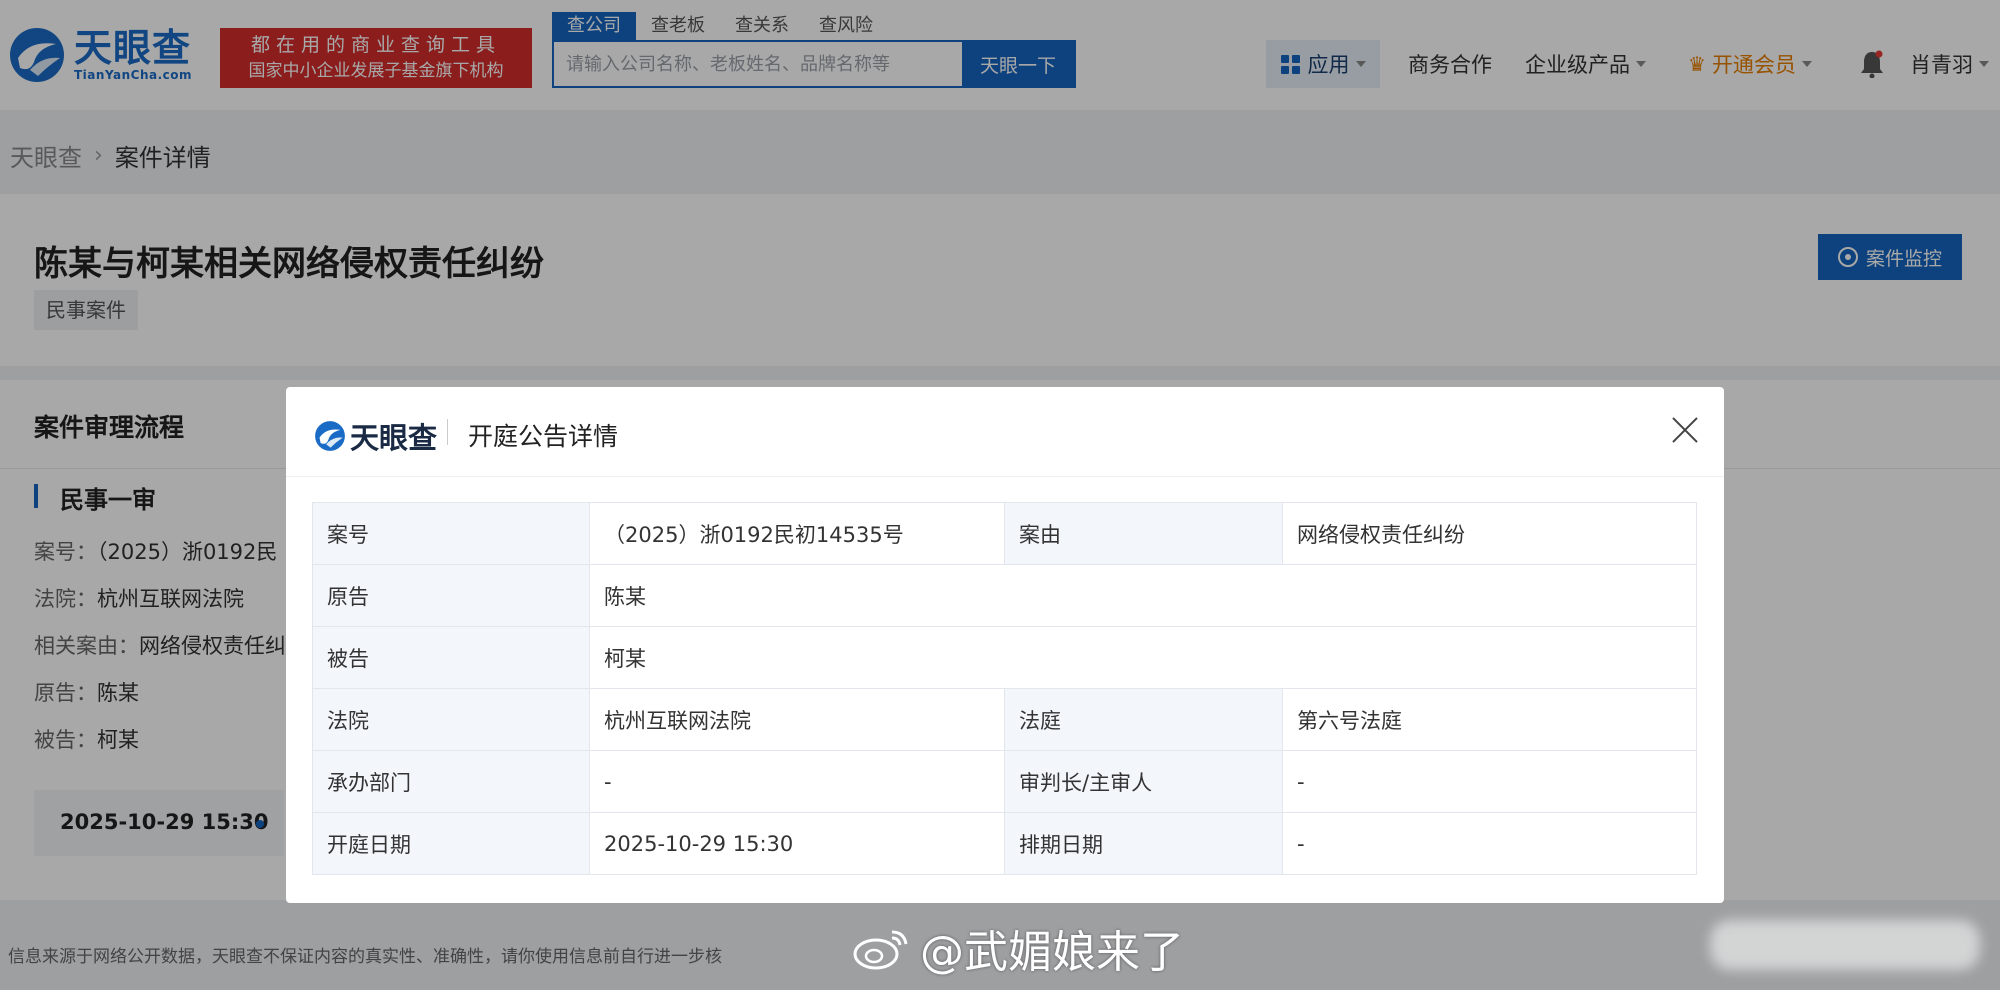 This screenshot has height=990, width=2000. Describe the element at coordinates (1143, 657) in the screenshot. I see `field-value: 柯某` at that location.